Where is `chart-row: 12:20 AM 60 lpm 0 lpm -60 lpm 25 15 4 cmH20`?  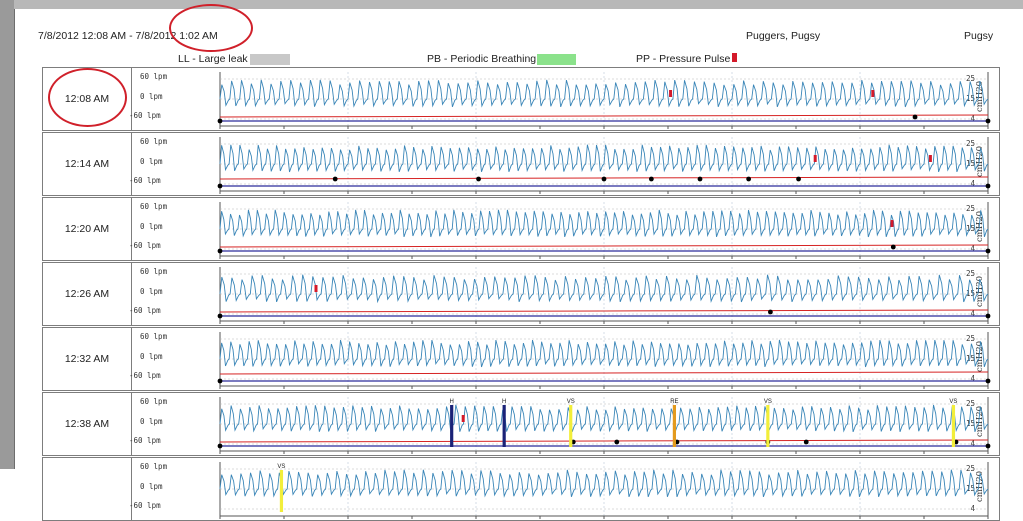 chart-row: 12:20 AM 60 lpm 0 lpm -60 lpm 25 15 4 cmH20 is located at coordinates (521, 229).